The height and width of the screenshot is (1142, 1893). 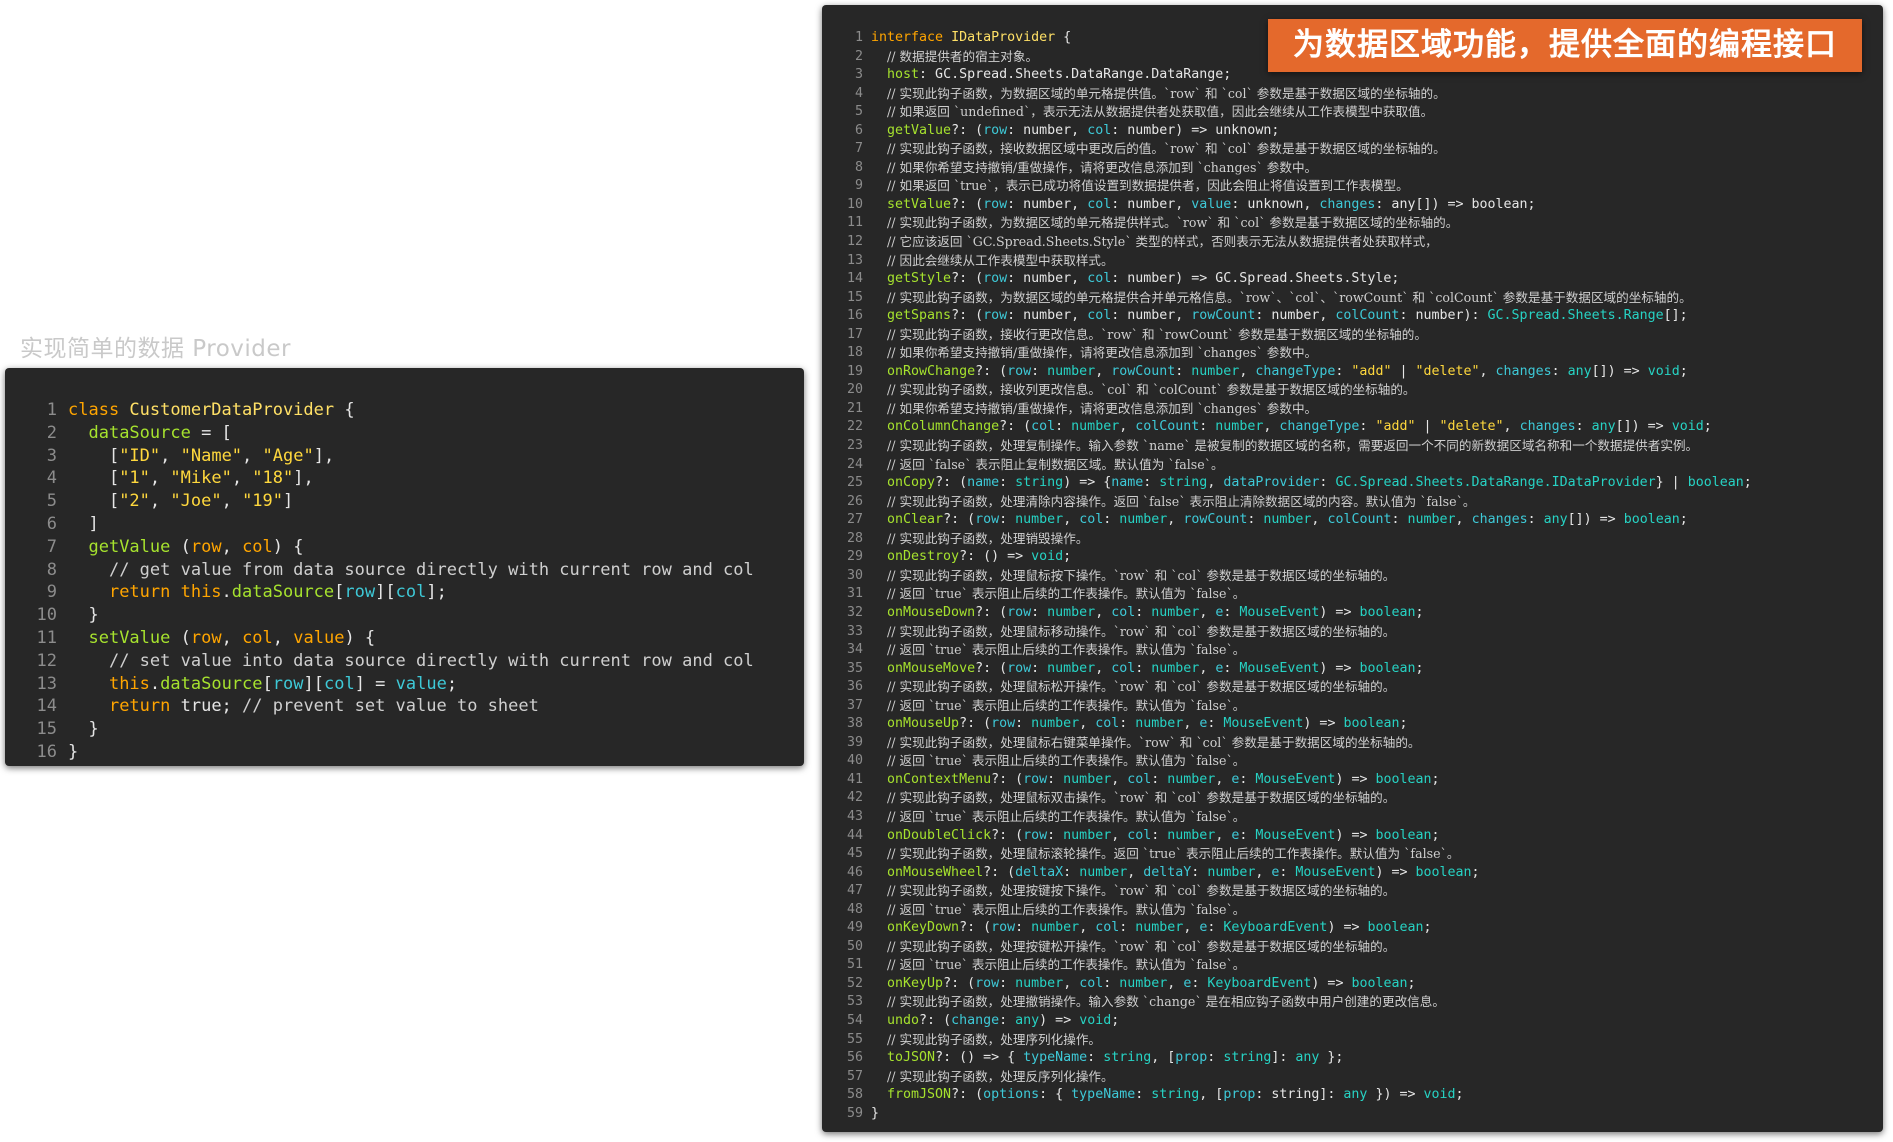 What do you see at coordinates (211, 683) in the screenshot?
I see `code-token: dataSource` at bounding box center [211, 683].